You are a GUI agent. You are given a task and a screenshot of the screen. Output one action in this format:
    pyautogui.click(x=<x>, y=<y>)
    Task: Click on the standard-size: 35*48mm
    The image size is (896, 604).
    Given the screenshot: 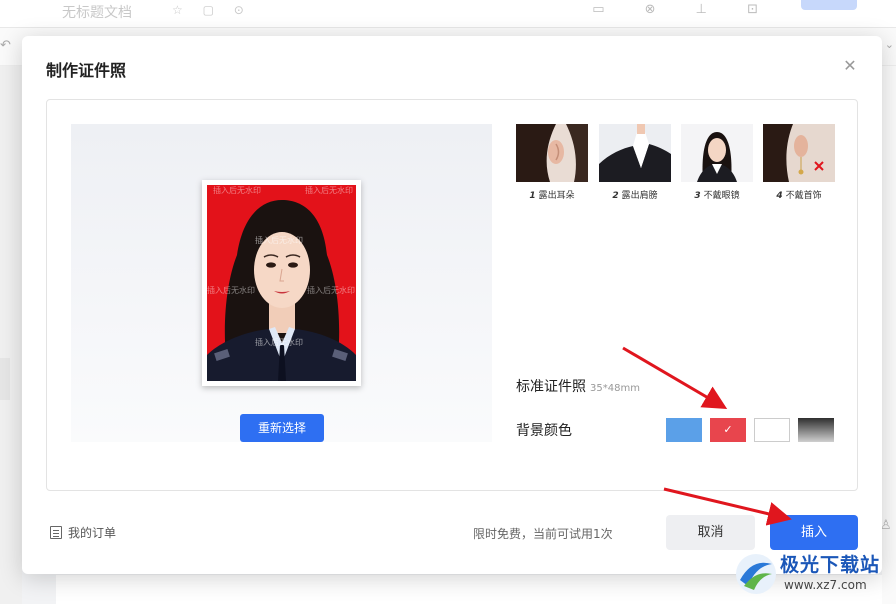 What is the action you would take?
    pyautogui.click(x=615, y=388)
    